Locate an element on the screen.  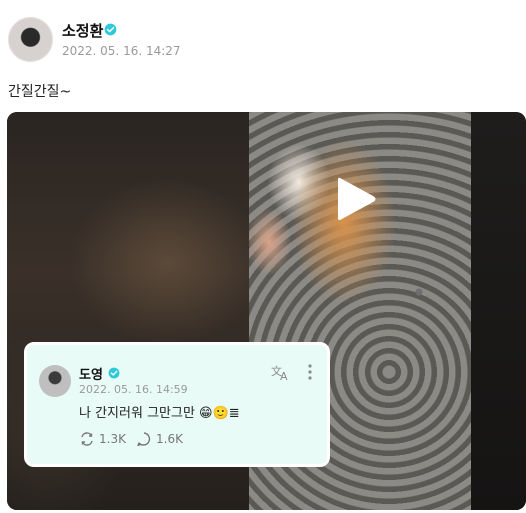
repost-icon is located at coordinates (87, 439).